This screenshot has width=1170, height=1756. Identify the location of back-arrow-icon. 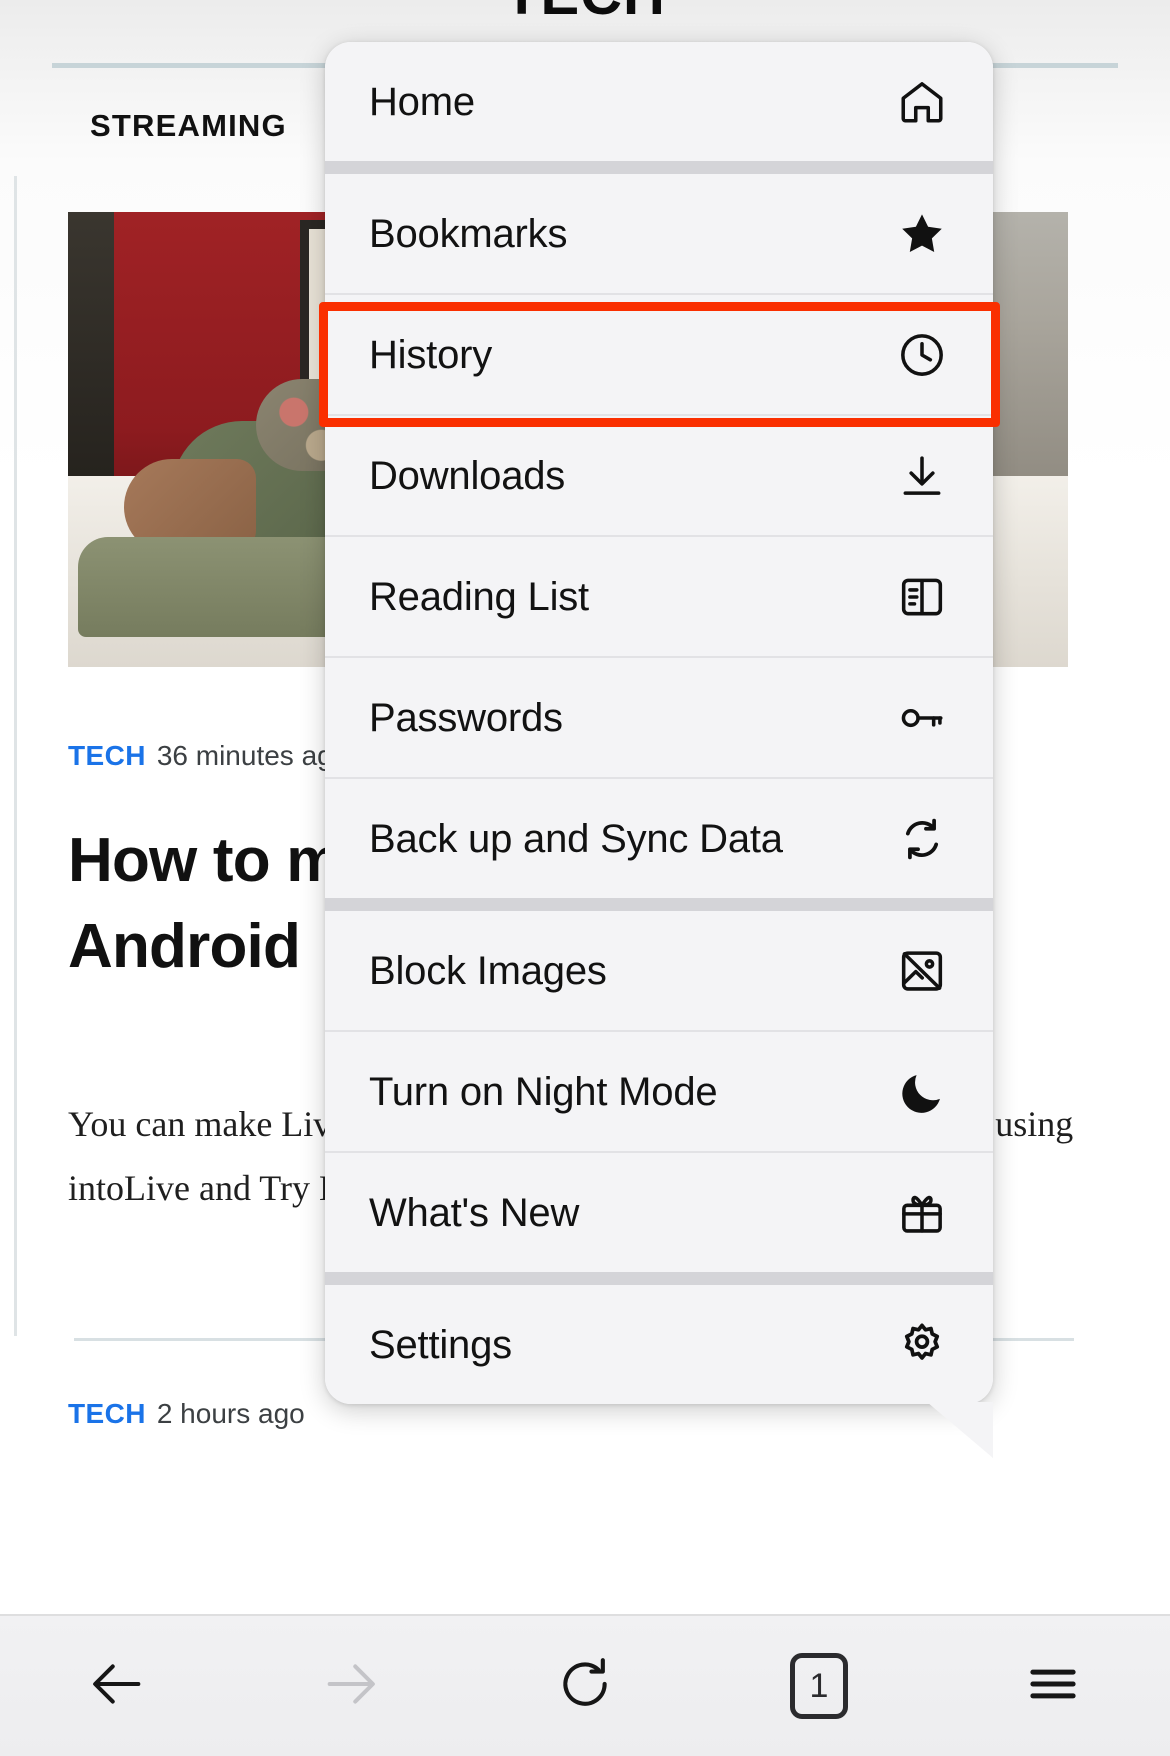
(117, 1686).